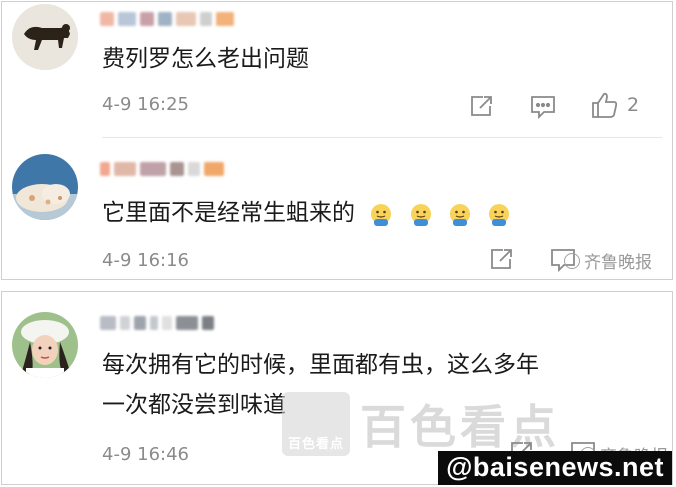  Describe the element at coordinates (145, 104) in the screenshot. I see `comment-time: 4-9 16:25` at that location.